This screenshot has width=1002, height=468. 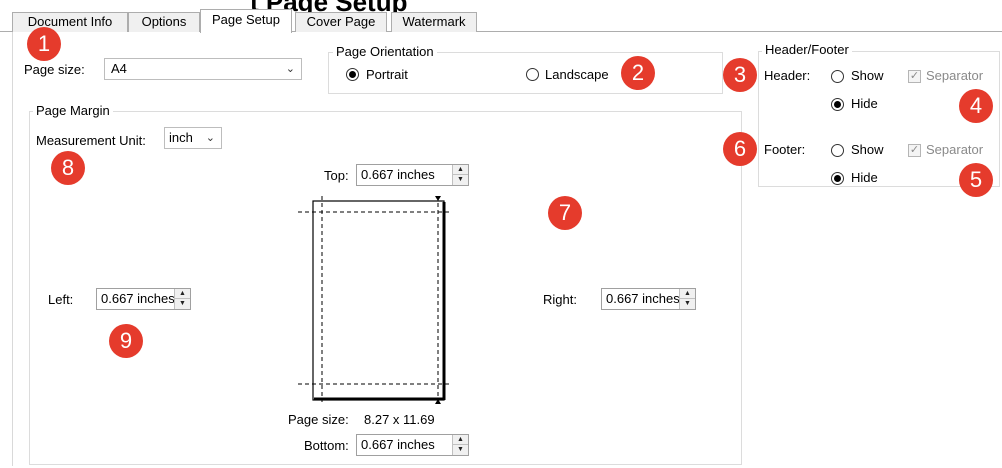 What do you see at coordinates (70, 22) in the screenshot?
I see `tab-document-info: Document Info` at bounding box center [70, 22].